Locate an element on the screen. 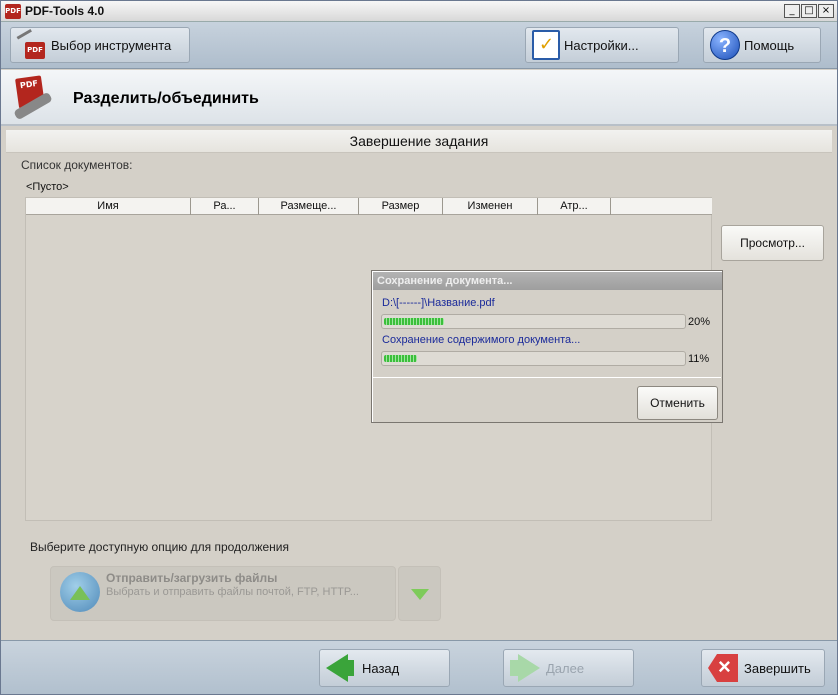 The image size is (838, 695). close-tag-icon is located at coordinates (723, 668).